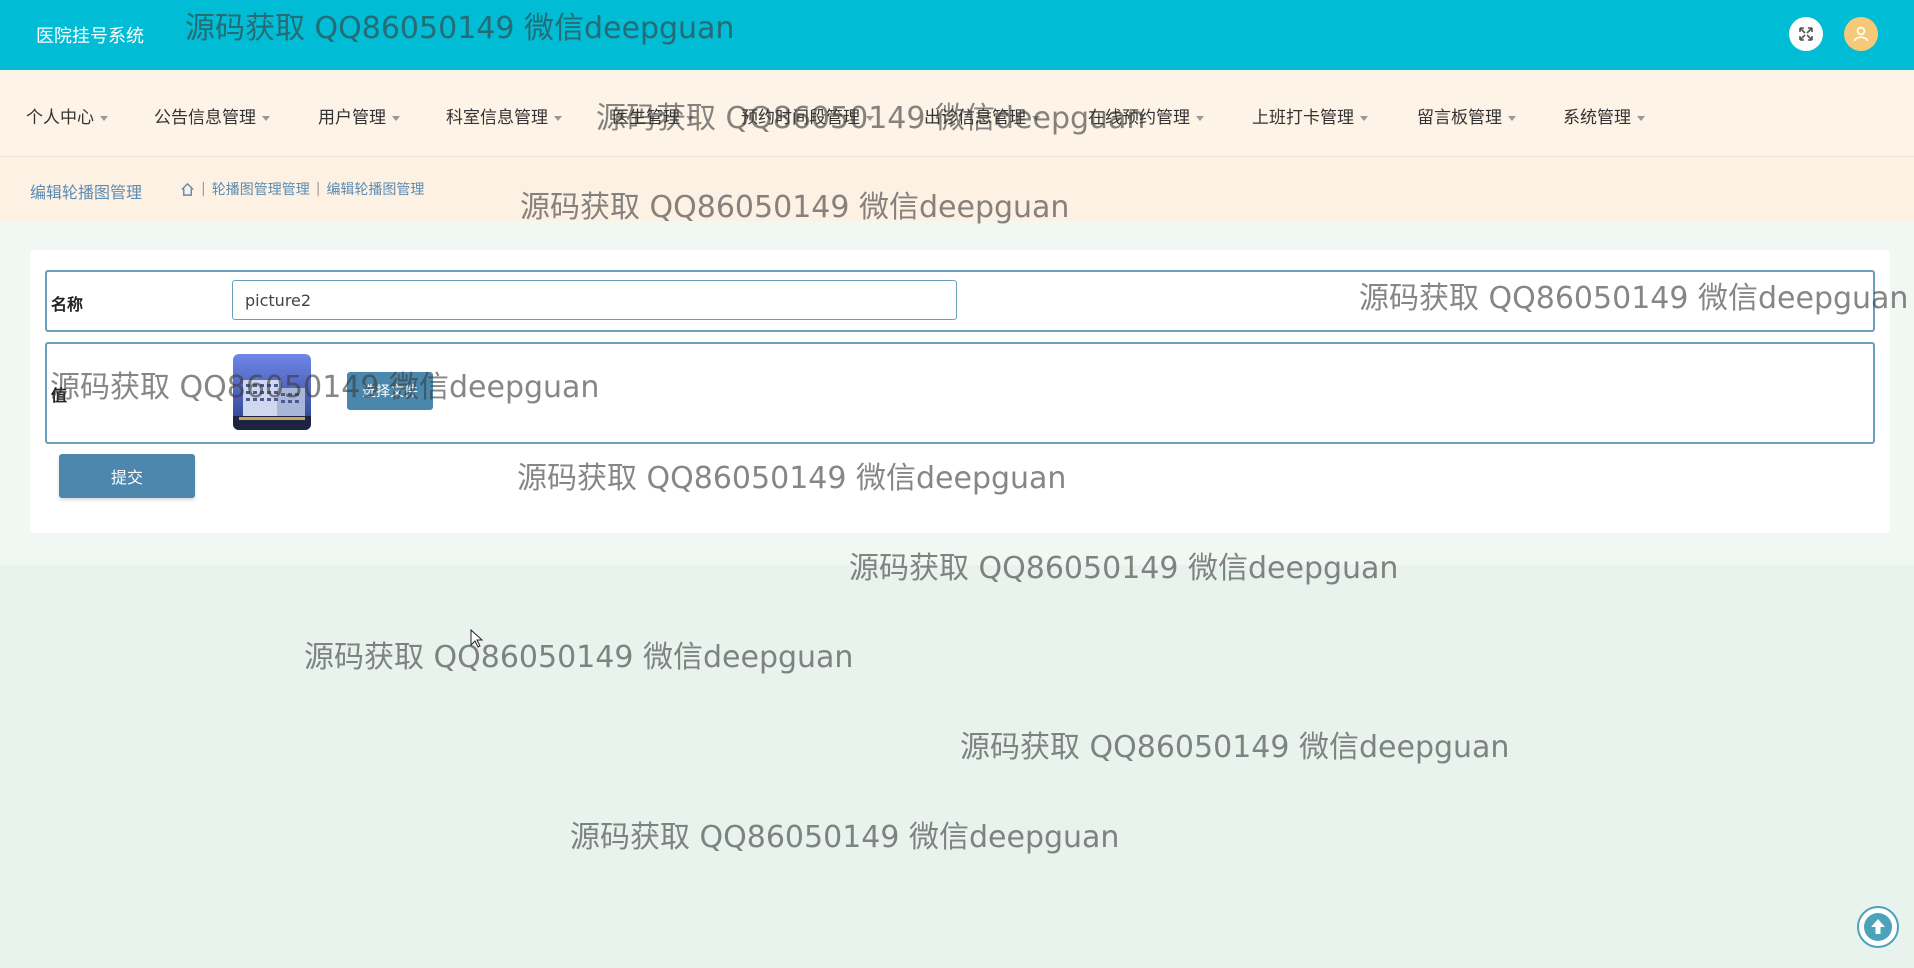  I want to click on nav-item-personal-center: 个人中心, so click(67, 115).